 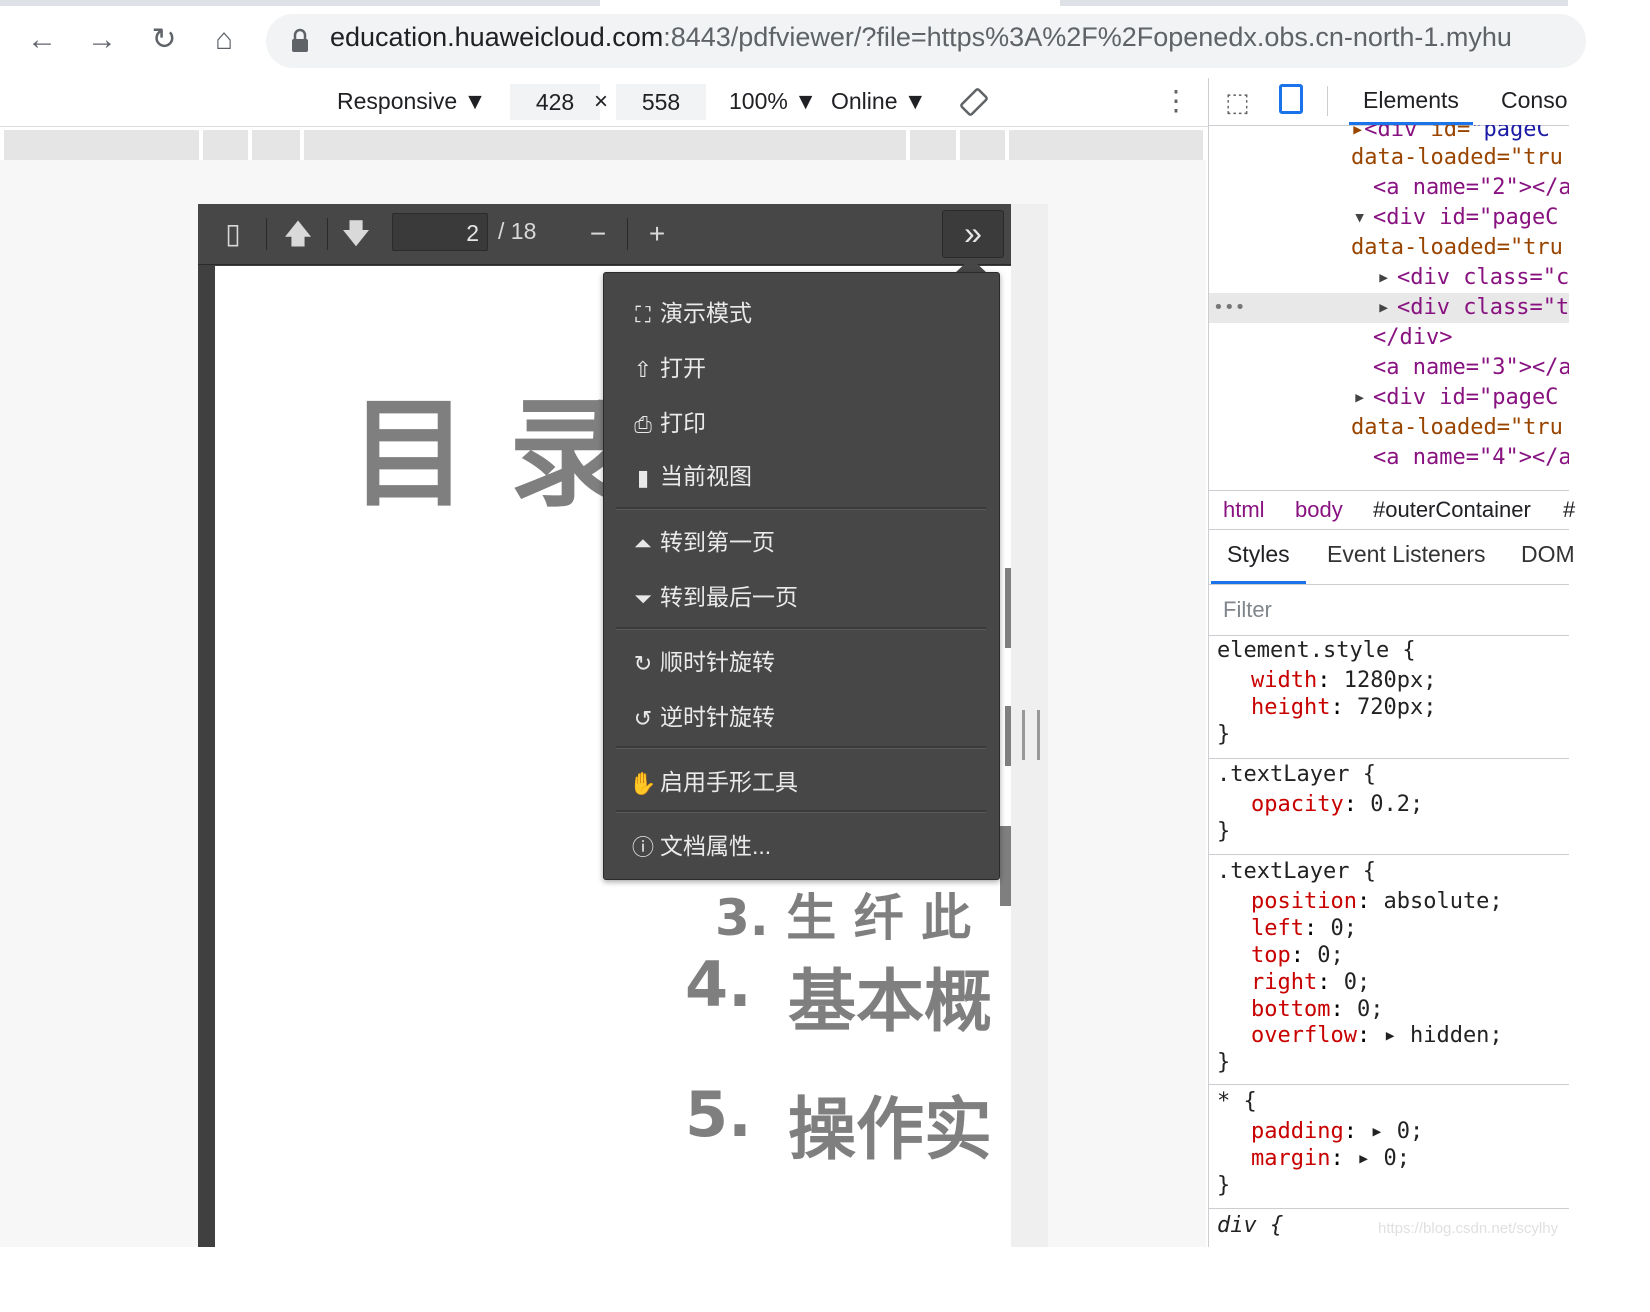 What do you see at coordinates (555, 102) in the screenshot?
I see `viewport-width-input: 428` at bounding box center [555, 102].